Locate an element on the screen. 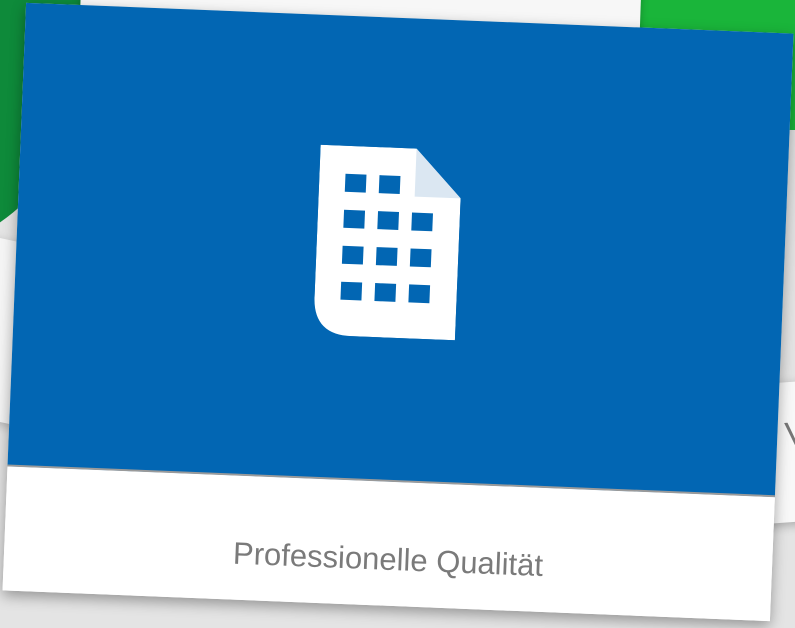 This screenshot has height=628, width=795. document-grid-icon is located at coordinates (387, 242).